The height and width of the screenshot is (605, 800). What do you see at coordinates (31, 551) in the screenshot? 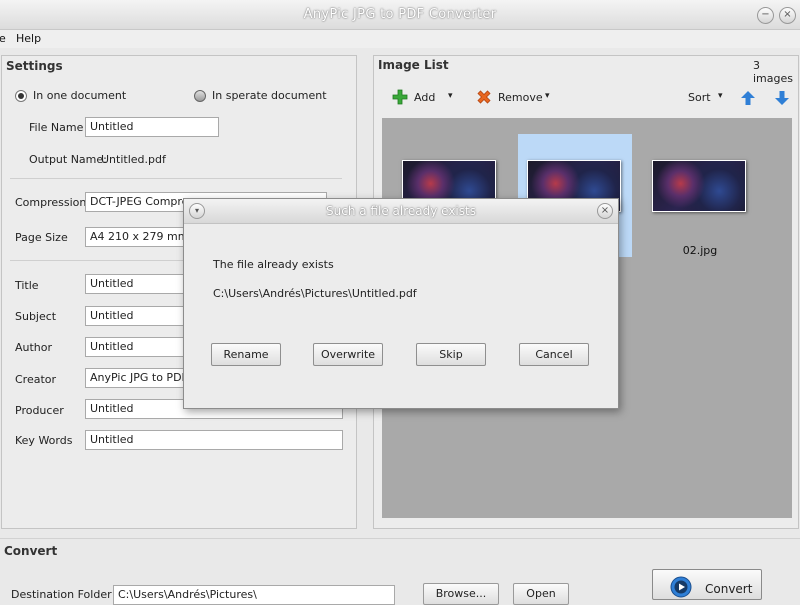
I see `convert-title: Convert` at bounding box center [31, 551].